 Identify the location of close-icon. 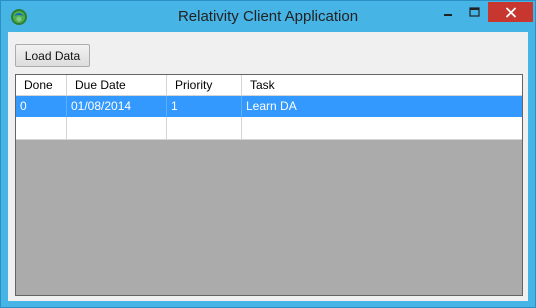
(510, 12).